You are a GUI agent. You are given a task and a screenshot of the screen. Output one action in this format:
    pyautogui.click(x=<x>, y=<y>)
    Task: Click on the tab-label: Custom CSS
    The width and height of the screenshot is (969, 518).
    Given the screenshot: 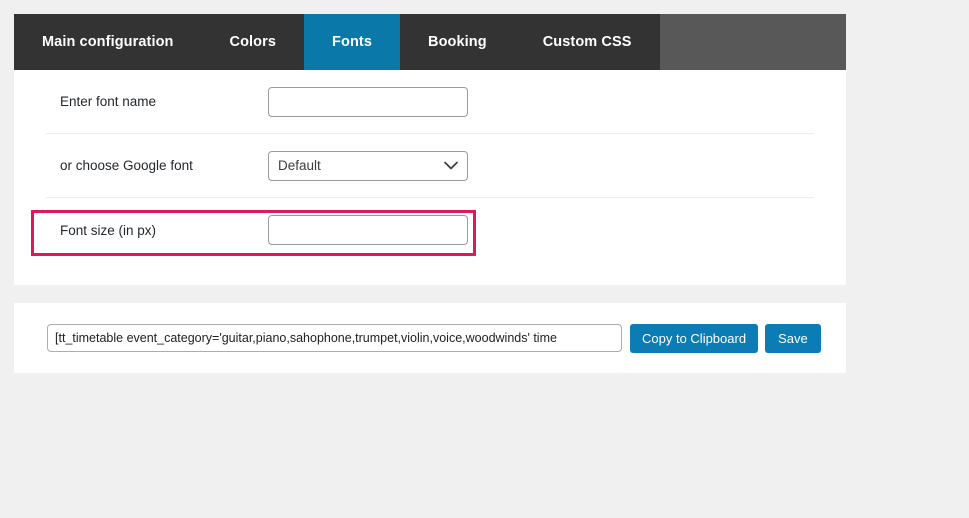 What is the action you would take?
    pyautogui.click(x=587, y=42)
    